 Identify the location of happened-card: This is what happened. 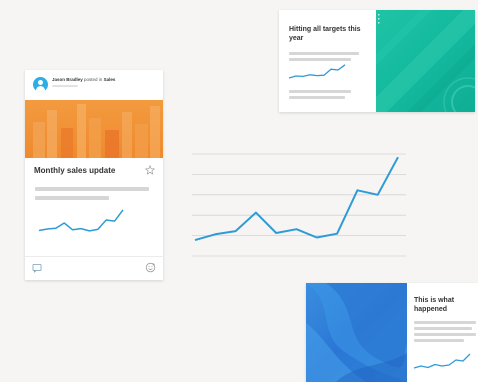
(392, 332).